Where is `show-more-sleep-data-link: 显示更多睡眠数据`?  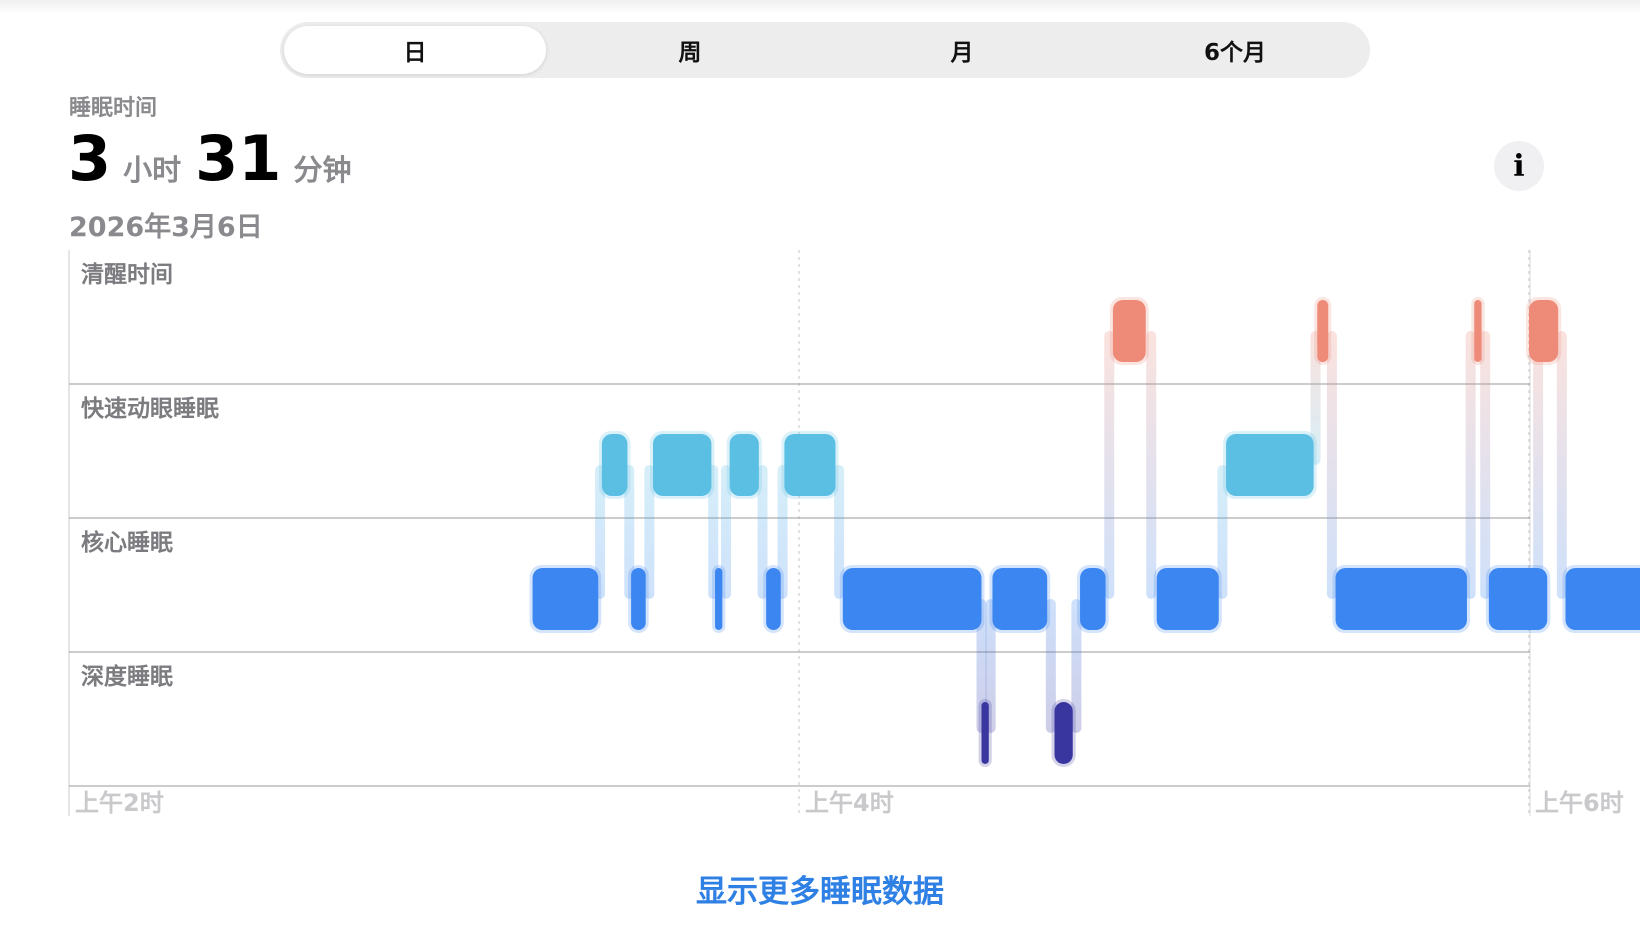
show-more-sleep-data-link: 显示更多睡眠数据 is located at coordinates (820, 888).